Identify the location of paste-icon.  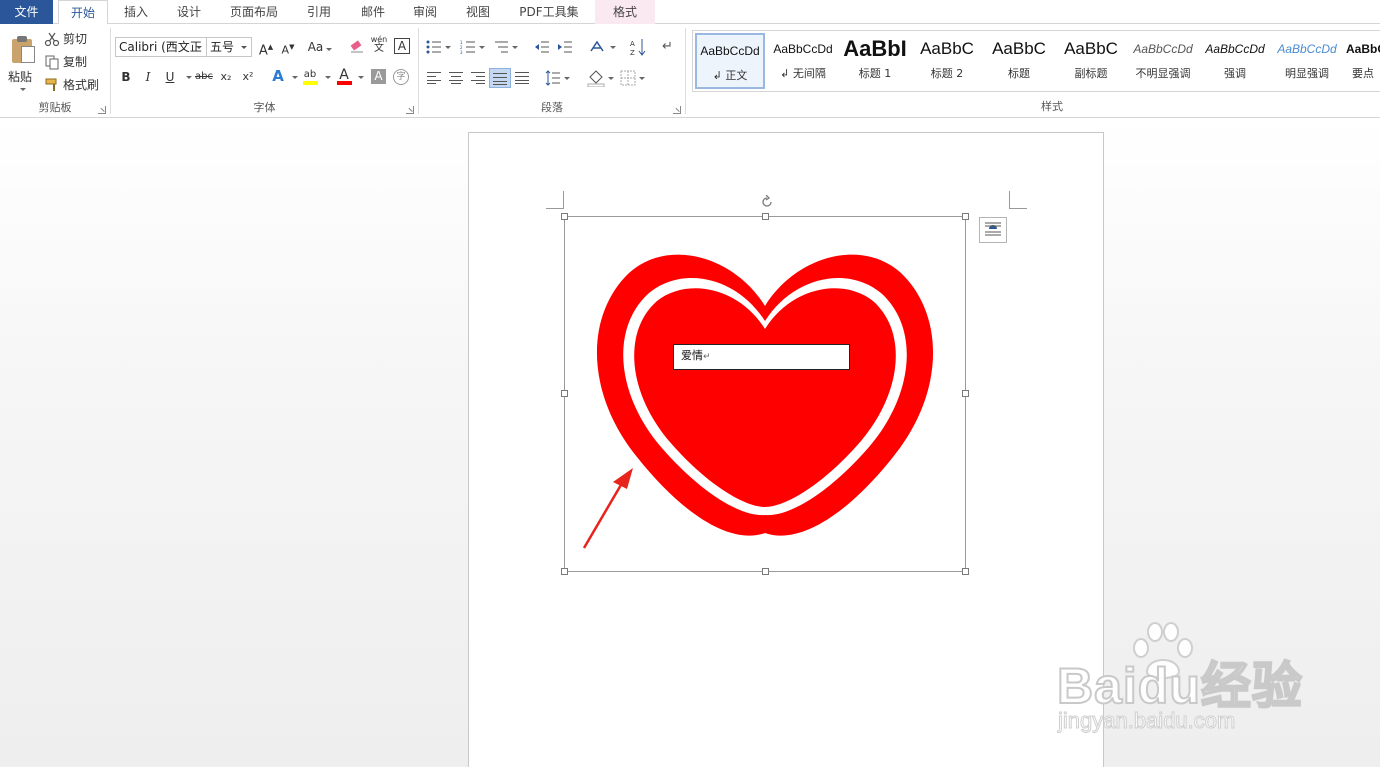
(23, 50).